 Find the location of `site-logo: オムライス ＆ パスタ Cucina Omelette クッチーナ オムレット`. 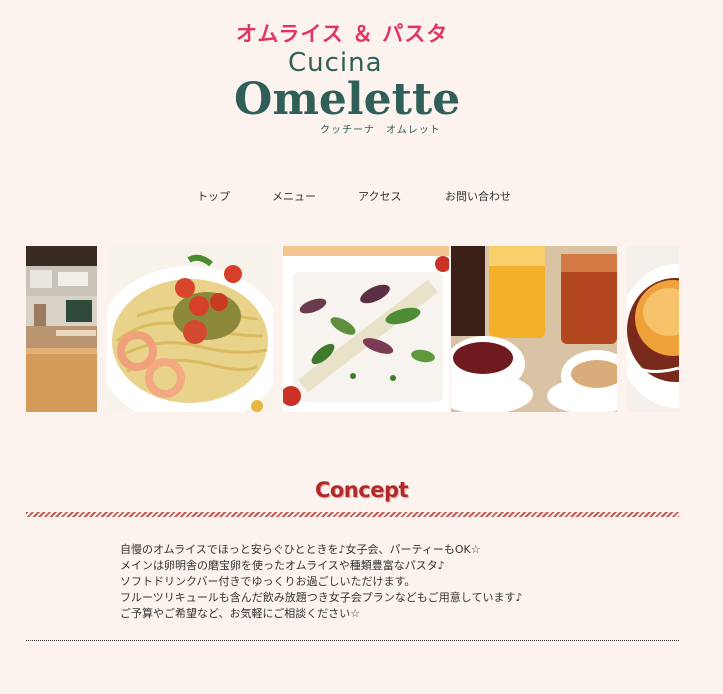

site-logo: オムライス ＆ パスタ Cucina Omelette クッチーナ オムレット is located at coordinates (345, 78).